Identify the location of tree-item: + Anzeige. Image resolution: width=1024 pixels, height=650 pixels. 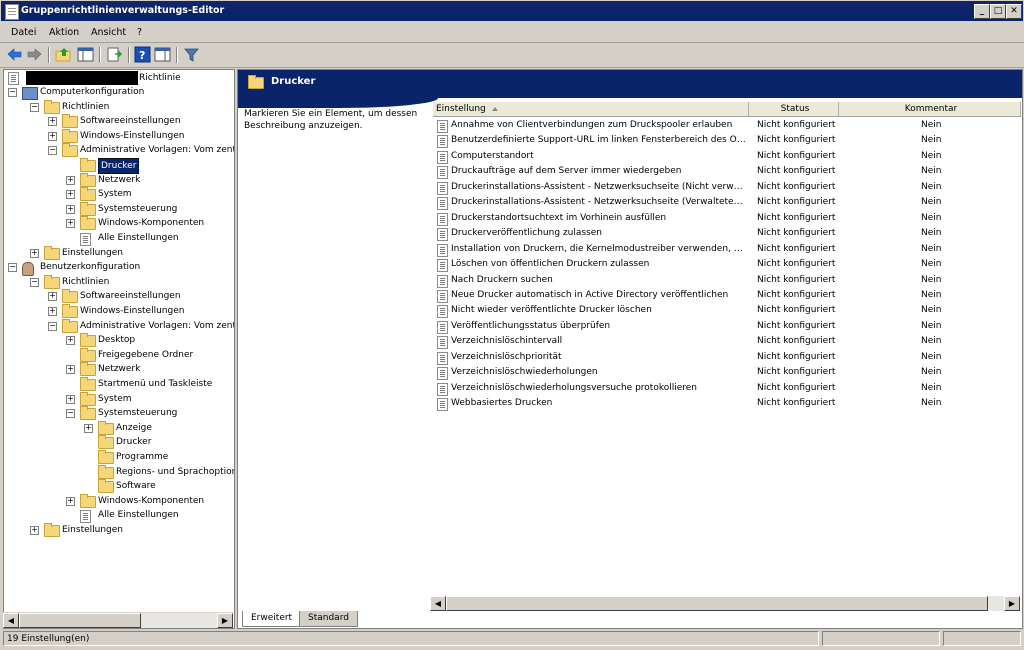
(119, 427).